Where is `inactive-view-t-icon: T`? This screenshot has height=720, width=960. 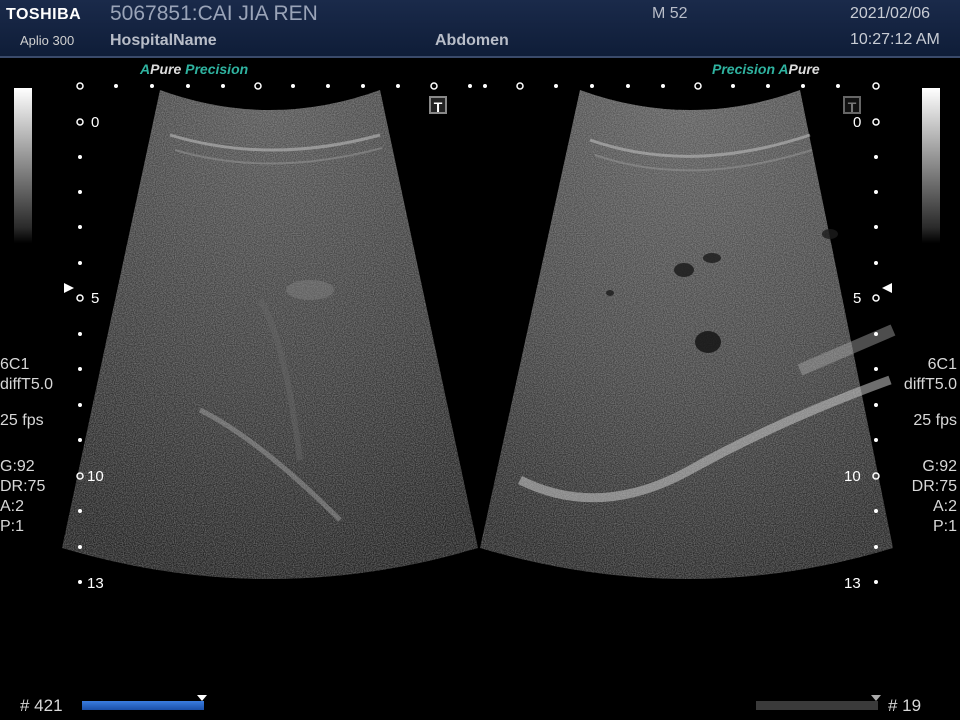
inactive-view-t-icon: T is located at coordinates (852, 105).